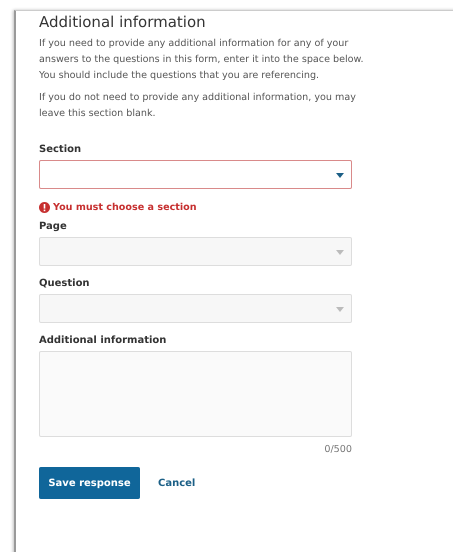 The width and height of the screenshot is (453, 552). Describe the element at coordinates (89, 483) in the screenshot. I see `save-button: Save response` at that location.